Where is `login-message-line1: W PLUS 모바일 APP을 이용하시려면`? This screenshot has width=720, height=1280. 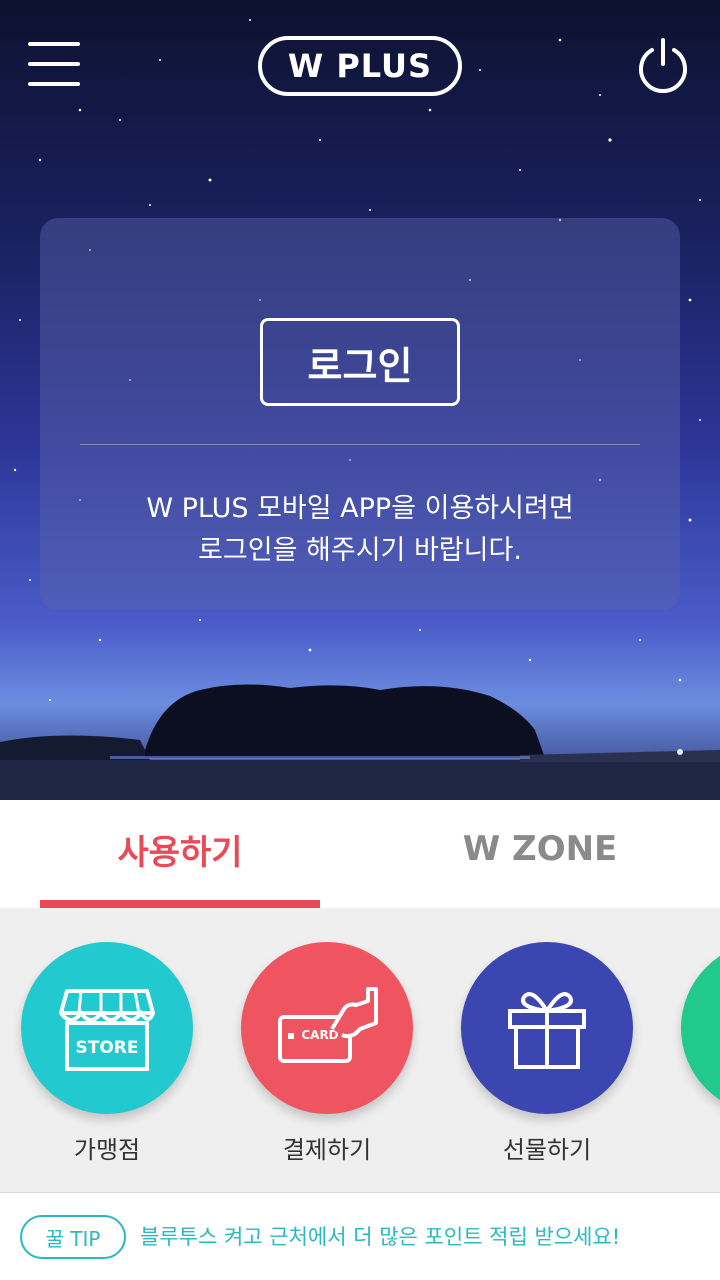
login-message-line1: W PLUS 모바일 APP을 이용하시려면 is located at coordinates (360, 508).